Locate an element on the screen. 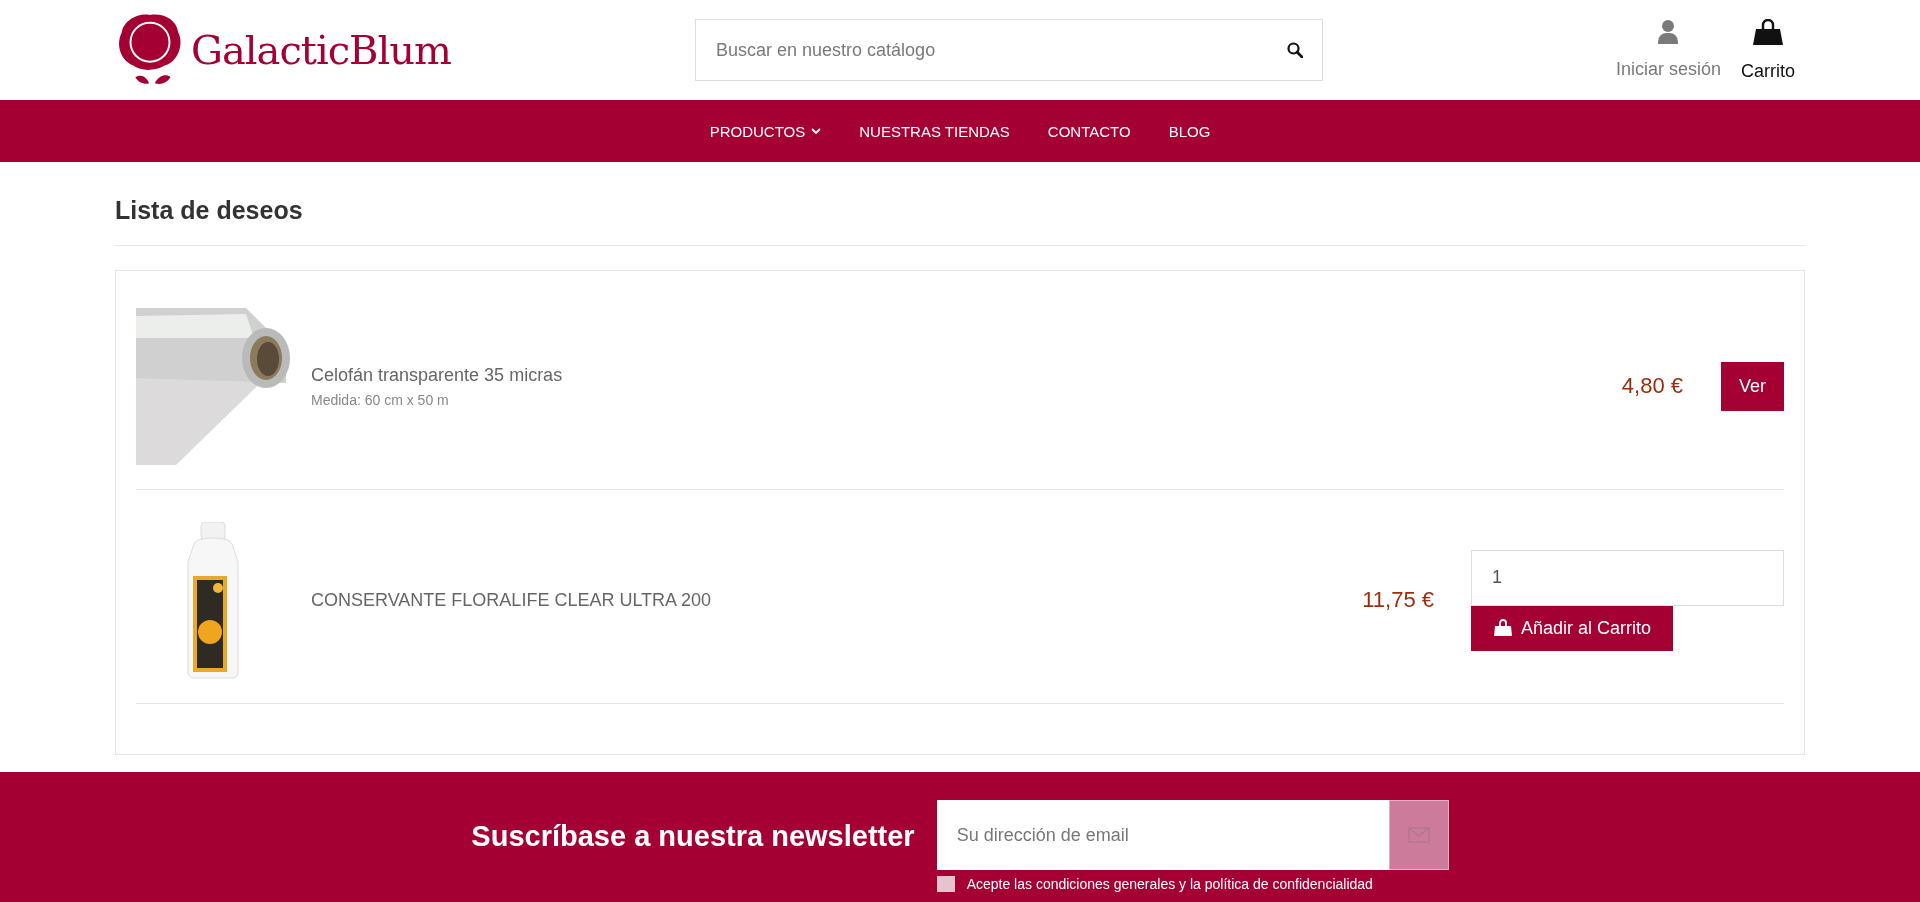 The image size is (1920, 902). email-field: Su dirección de email is located at coordinates (1162, 835).